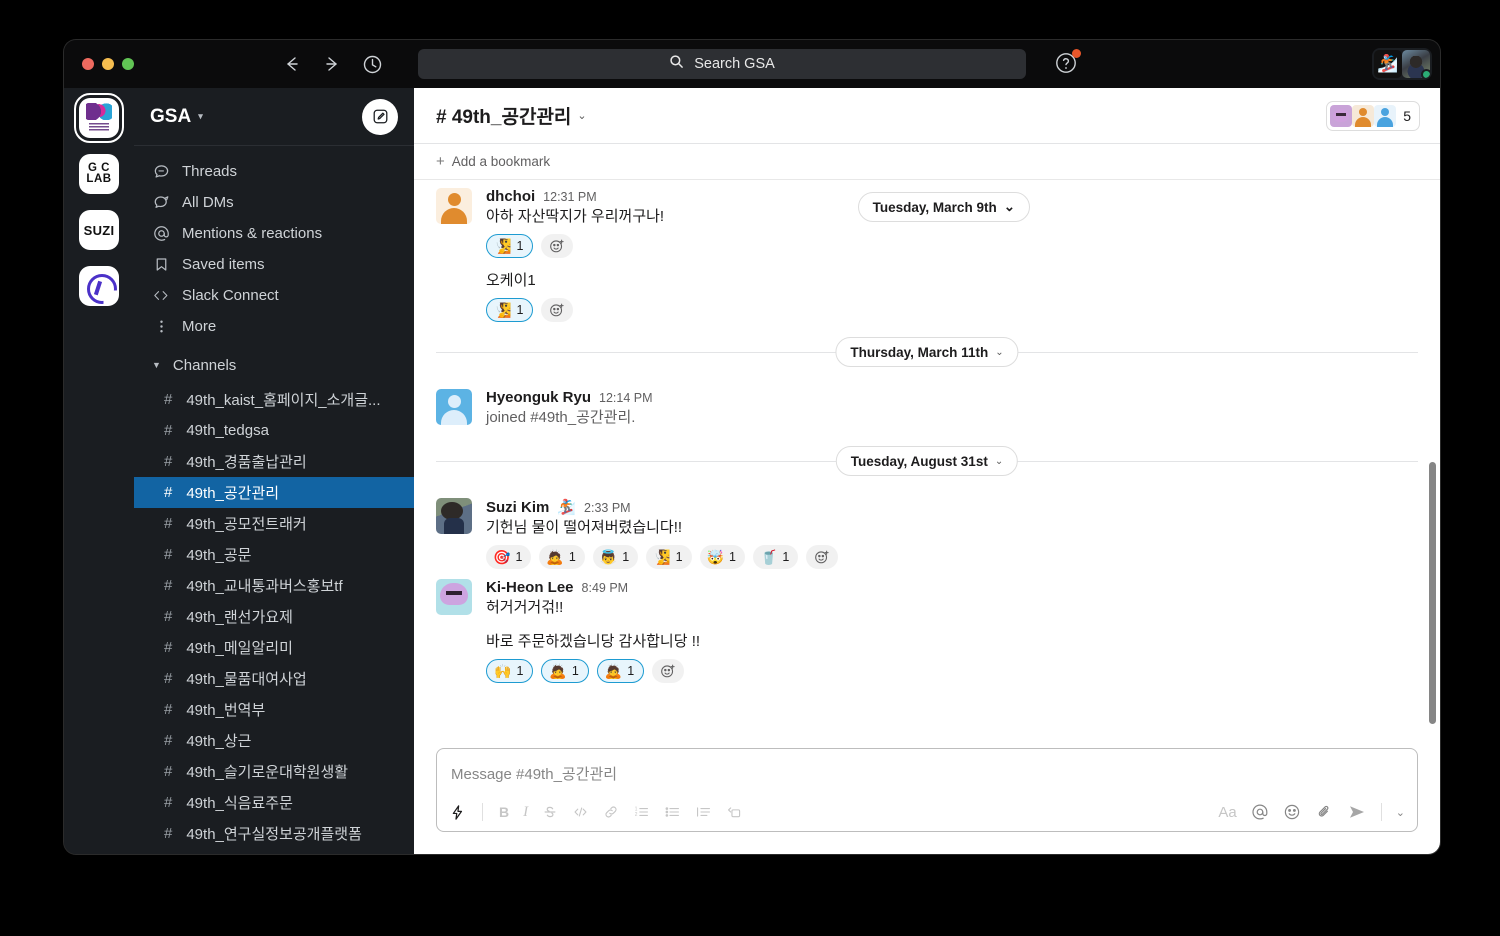  What do you see at coordinates (722, 557) in the screenshot?
I see `reaction-chip: 🤯 1` at bounding box center [722, 557].